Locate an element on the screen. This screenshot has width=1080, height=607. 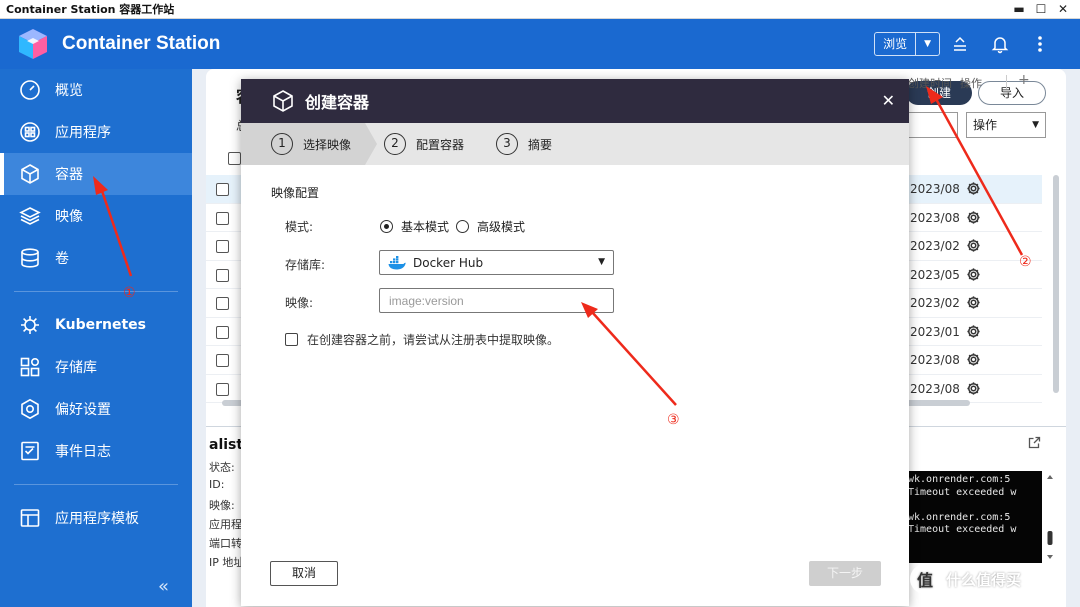
watermark-logo: 值 is located at coordinates (925, 579).